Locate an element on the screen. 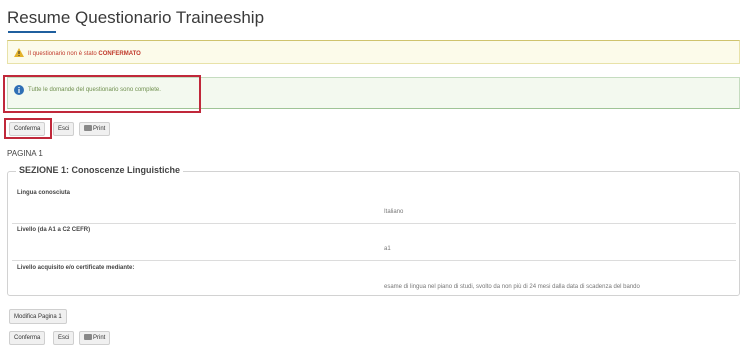  warning-emphasis: CONFERMATO is located at coordinates (119, 54).